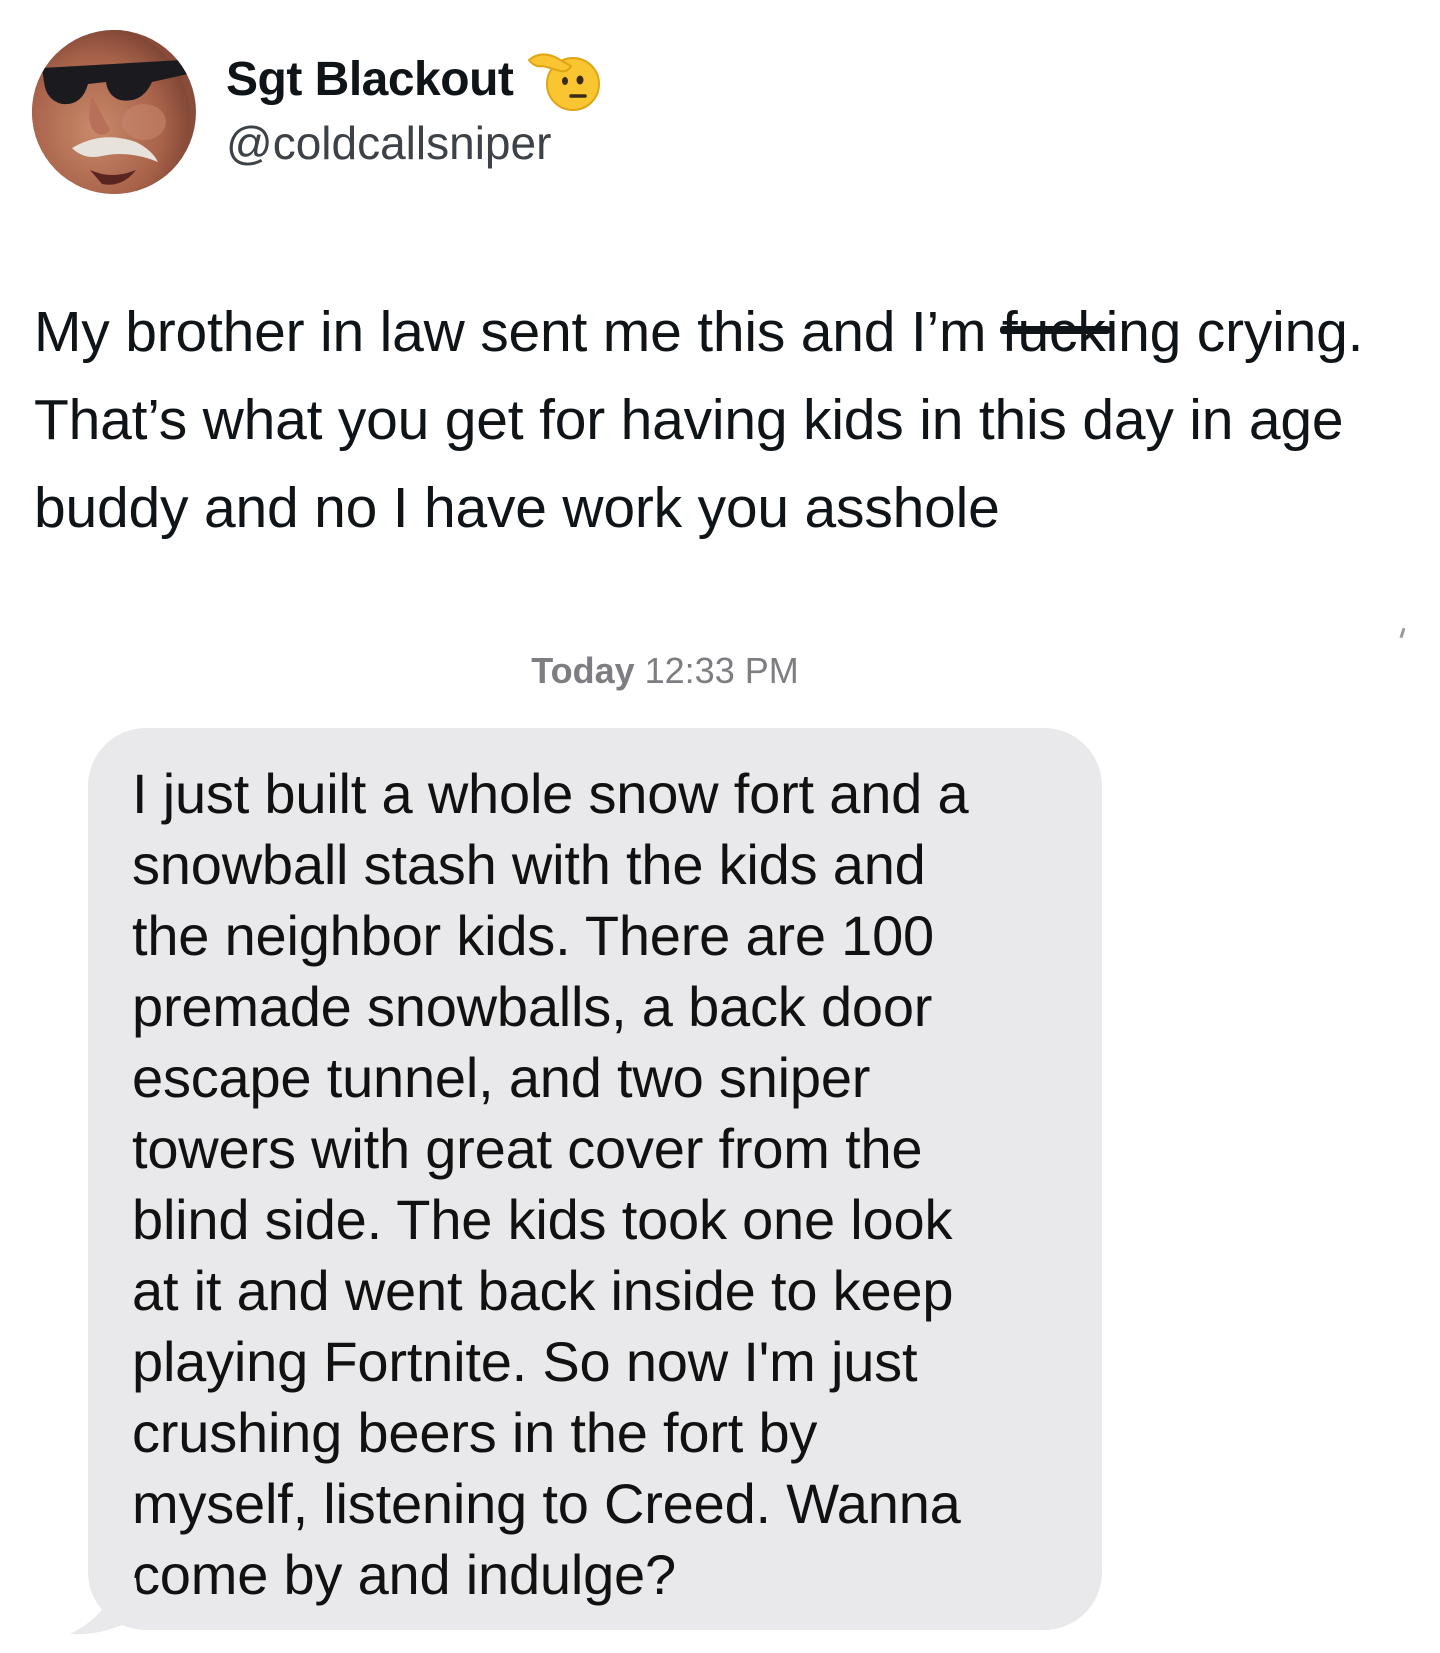  I want to click on avatar, so click(114, 112).